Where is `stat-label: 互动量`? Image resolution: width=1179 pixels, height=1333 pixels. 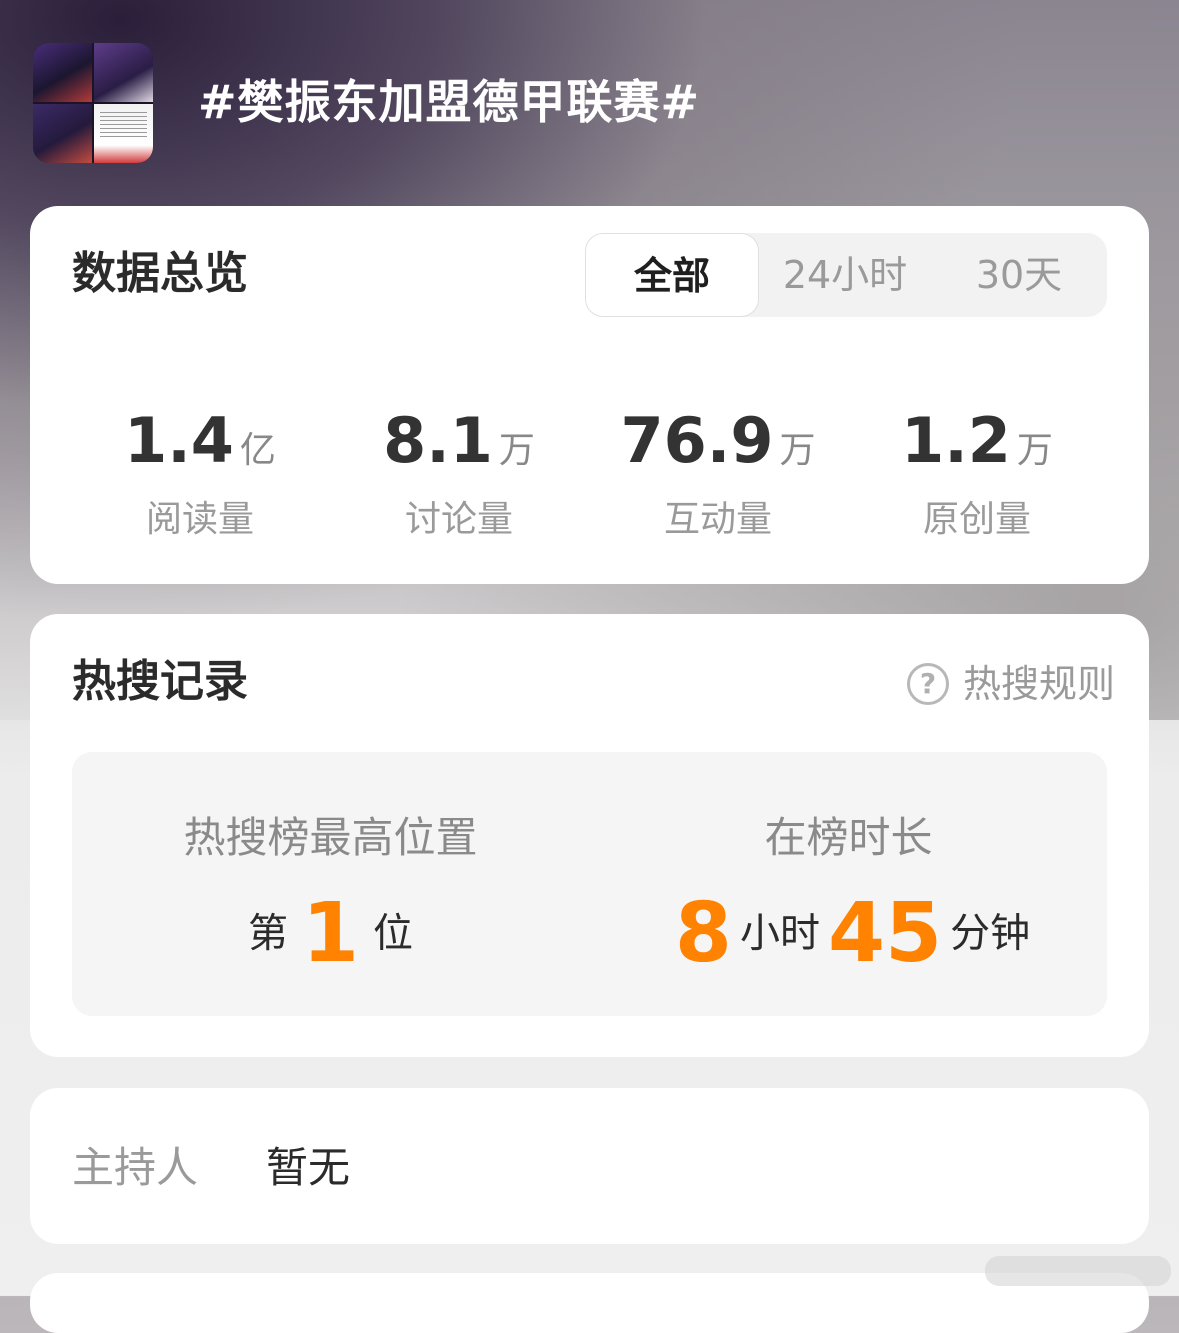 stat-label: 互动量 is located at coordinates (717, 519).